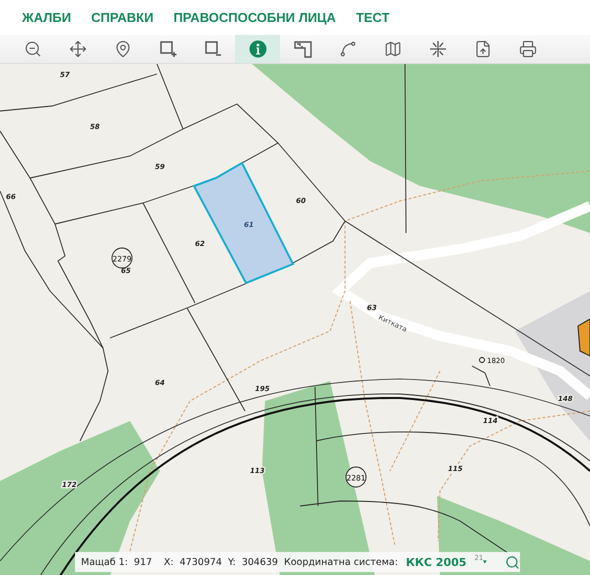  What do you see at coordinates (373, 17) in the screenshot?
I see `menu-link: ТЕСТ` at bounding box center [373, 17].